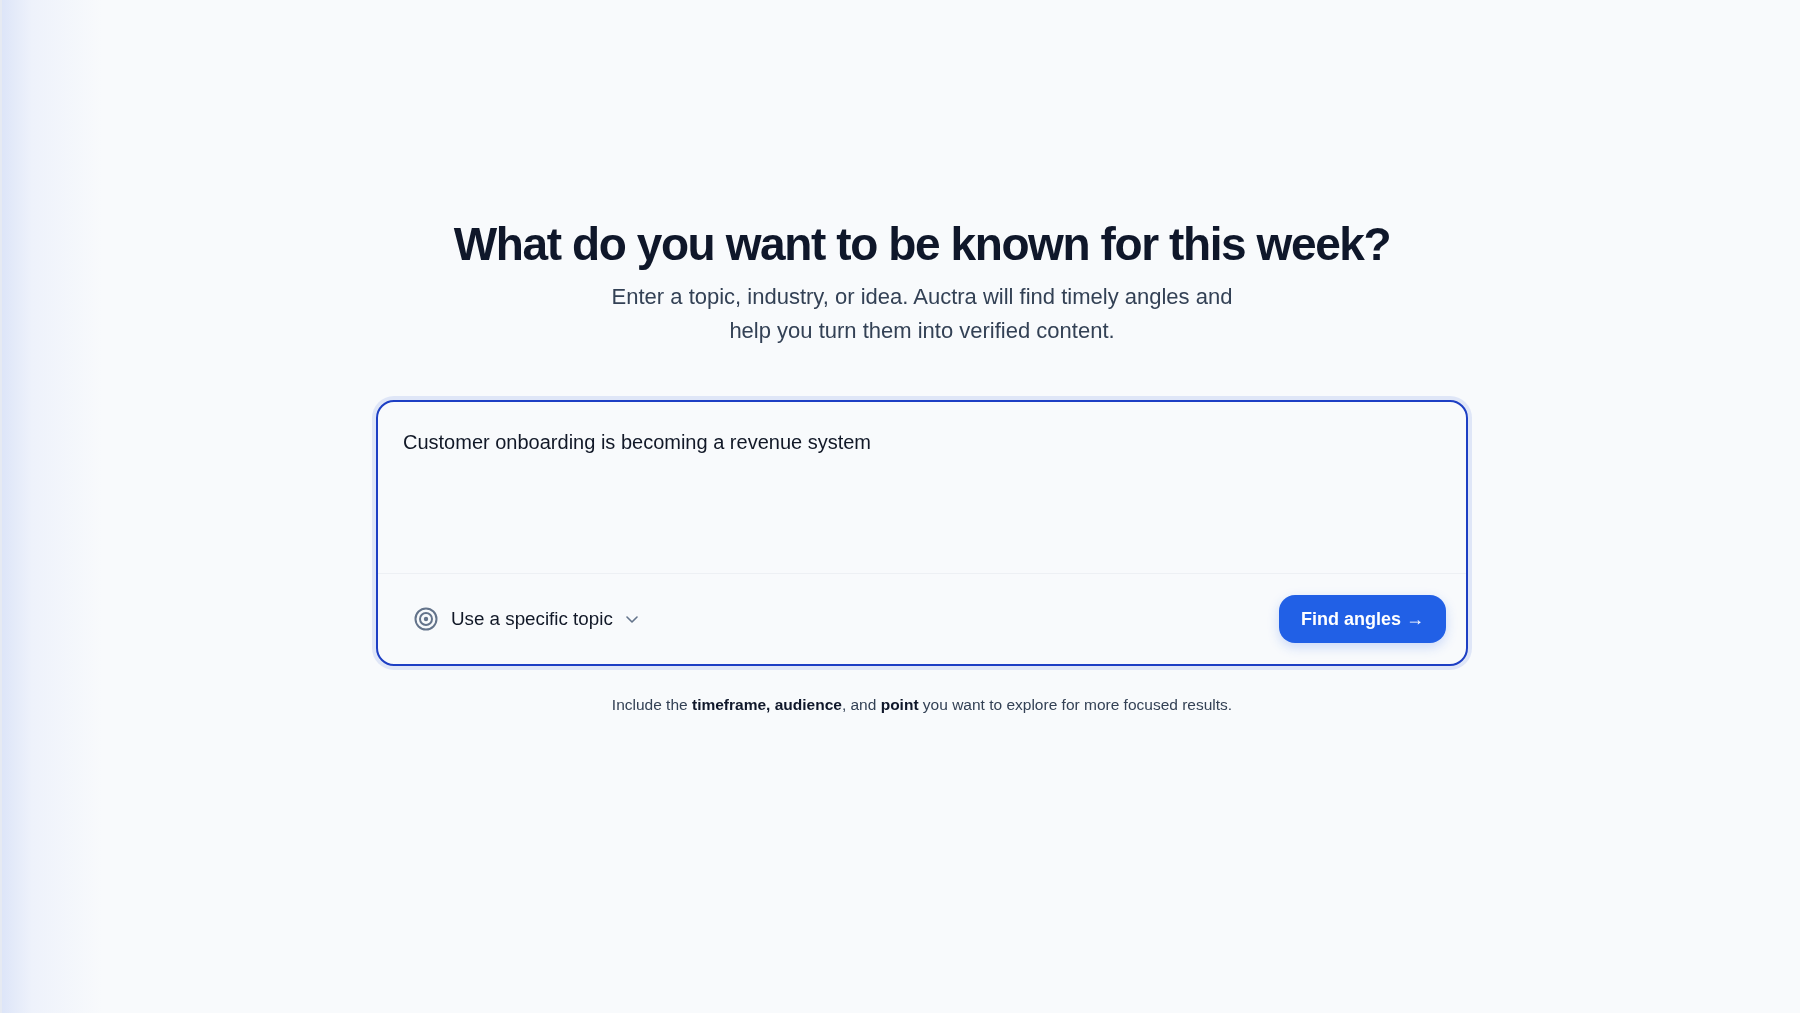 This screenshot has width=1800, height=1013. Describe the element at coordinates (922, 244) in the screenshot. I see `page-heading: What do you want to be known for this week?` at that location.